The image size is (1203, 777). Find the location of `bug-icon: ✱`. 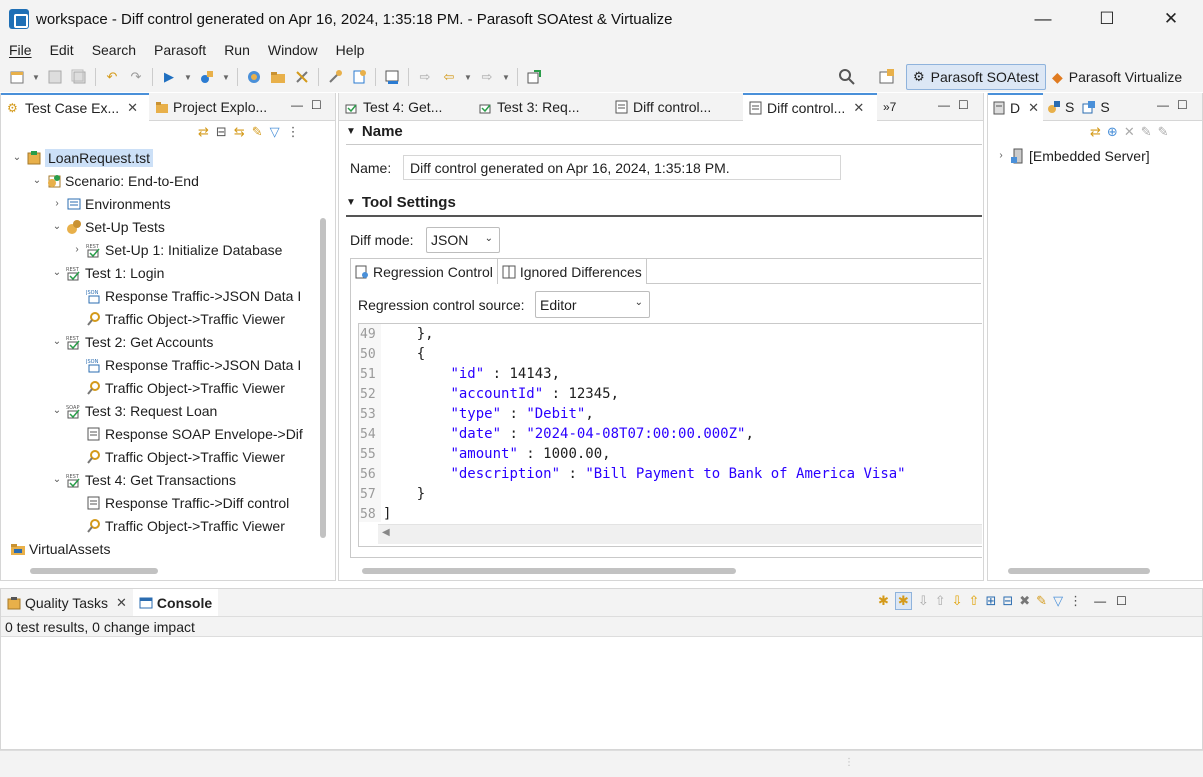

bug-icon: ✱ is located at coordinates (883, 601).